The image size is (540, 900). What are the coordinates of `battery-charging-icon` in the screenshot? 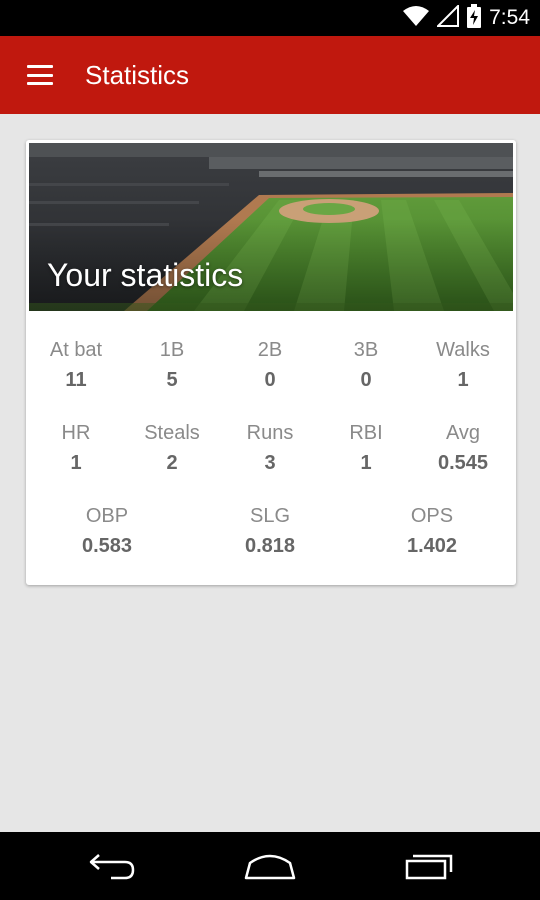 It's located at (474, 18).